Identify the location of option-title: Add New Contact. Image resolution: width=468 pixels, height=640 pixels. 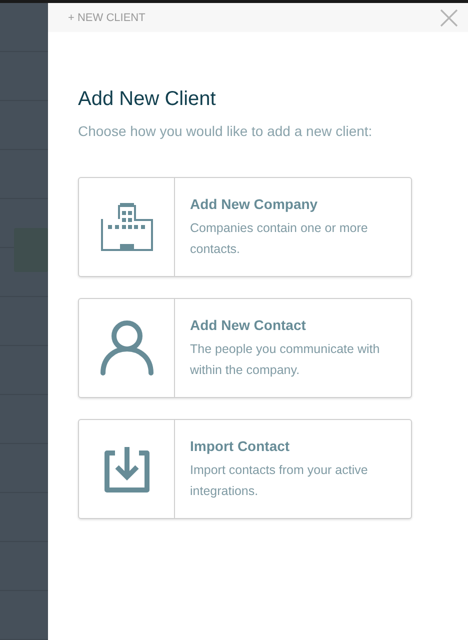
(248, 325).